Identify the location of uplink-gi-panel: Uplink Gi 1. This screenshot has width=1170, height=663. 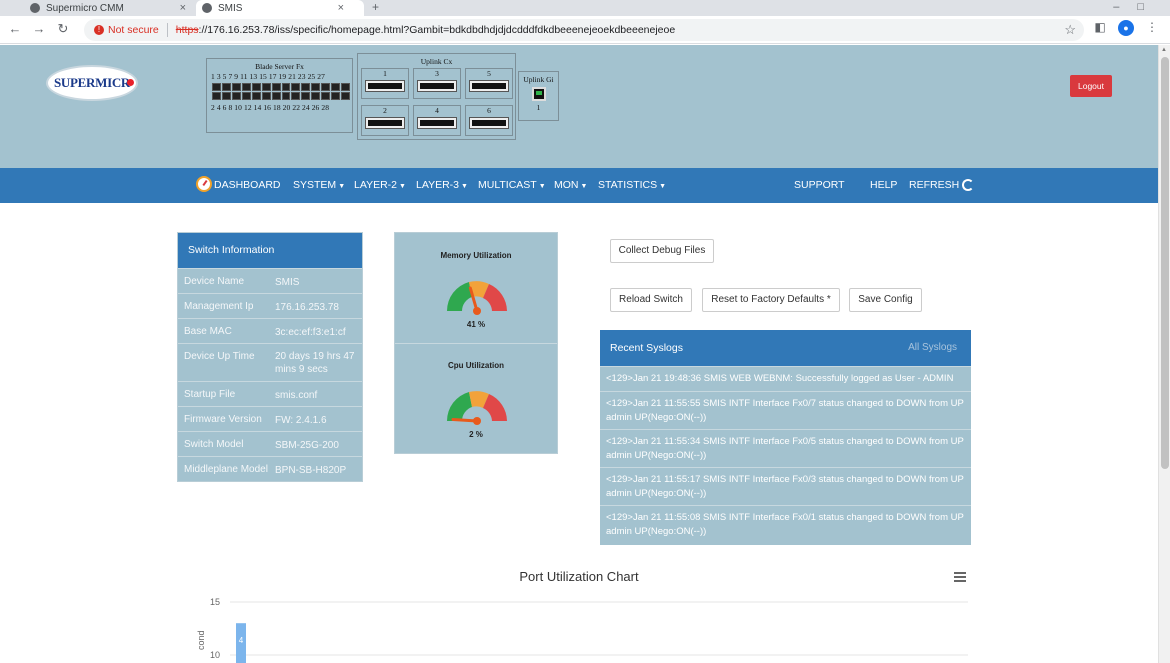
(538, 96).